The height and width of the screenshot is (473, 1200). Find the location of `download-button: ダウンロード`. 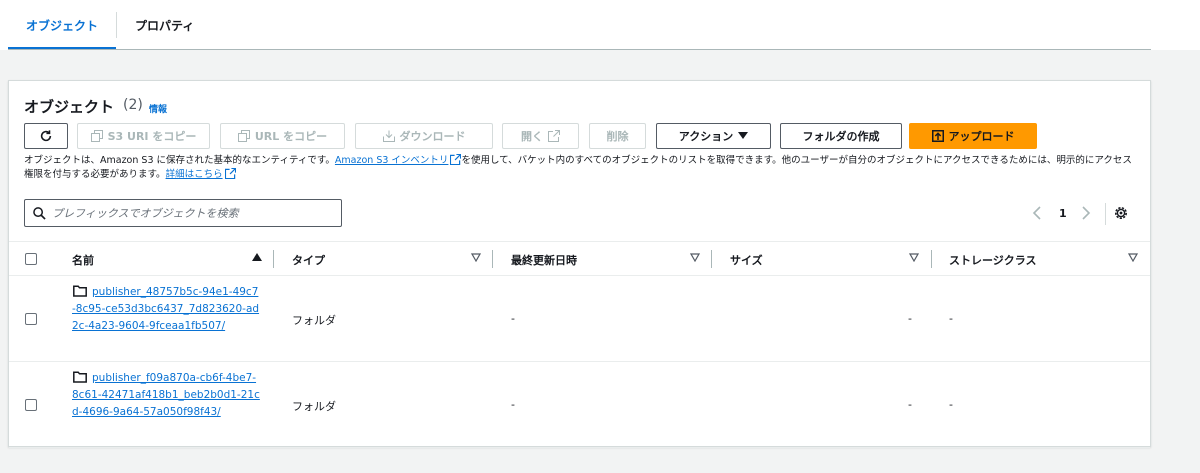

download-button: ダウンロード is located at coordinates (424, 136).